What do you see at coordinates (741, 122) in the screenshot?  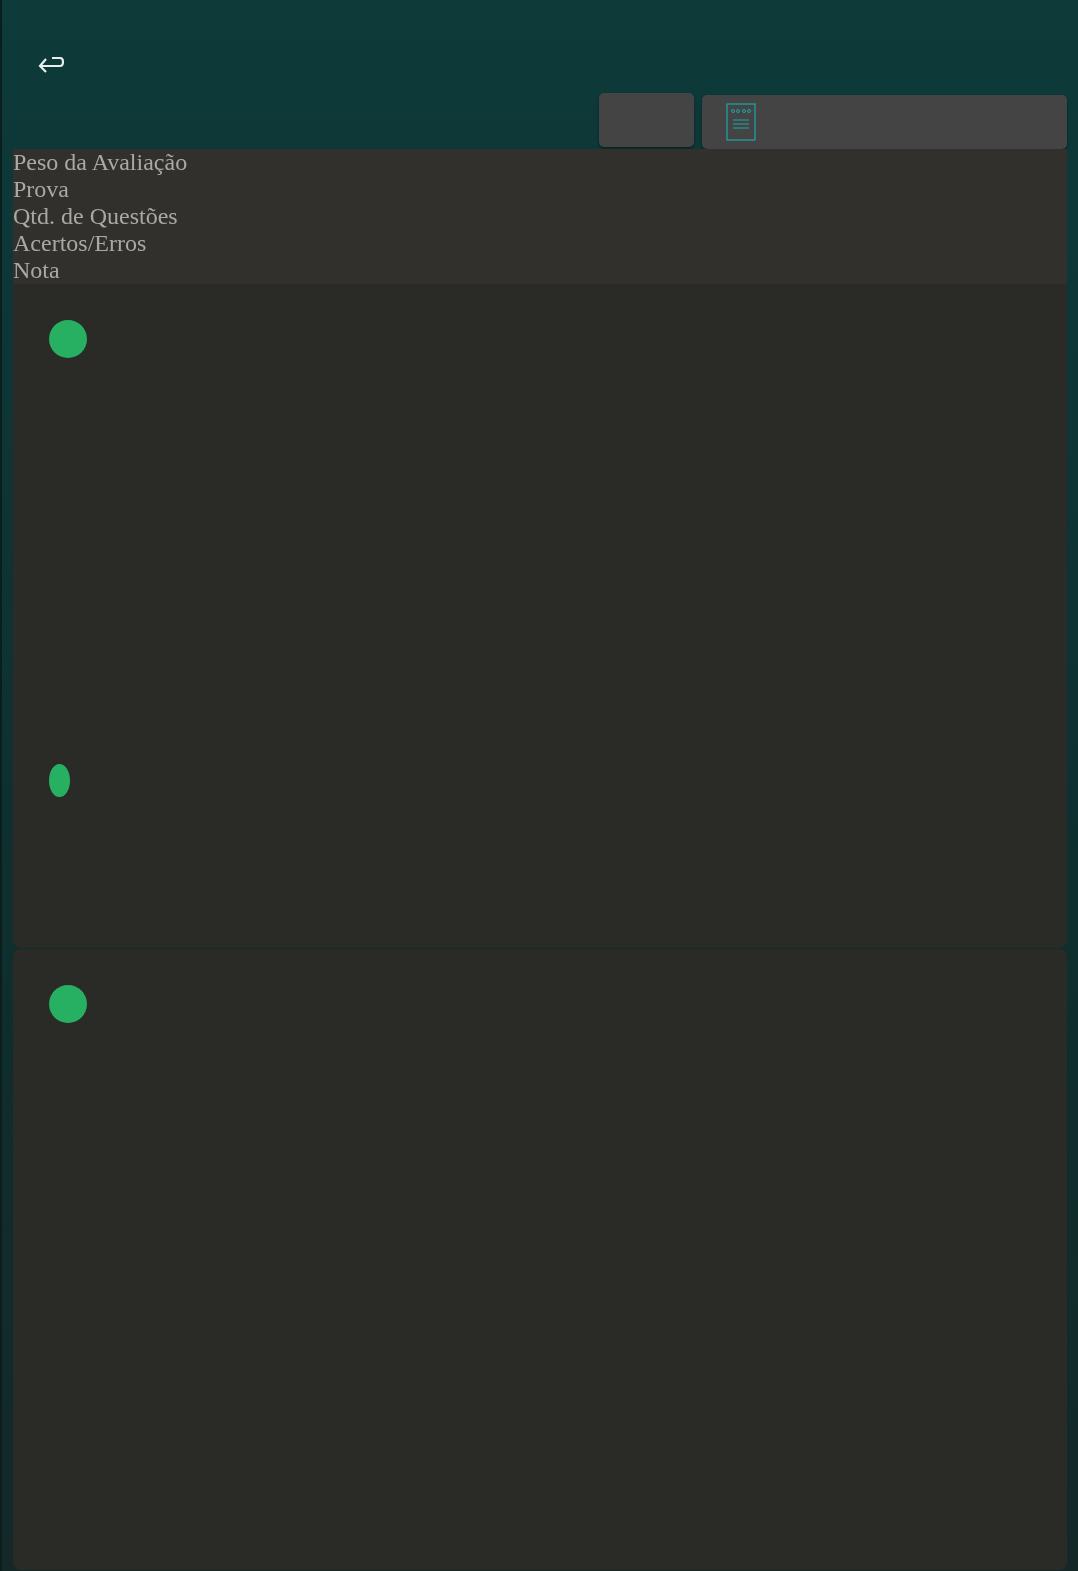 I see `document-icon` at bounding box center [741, 122].